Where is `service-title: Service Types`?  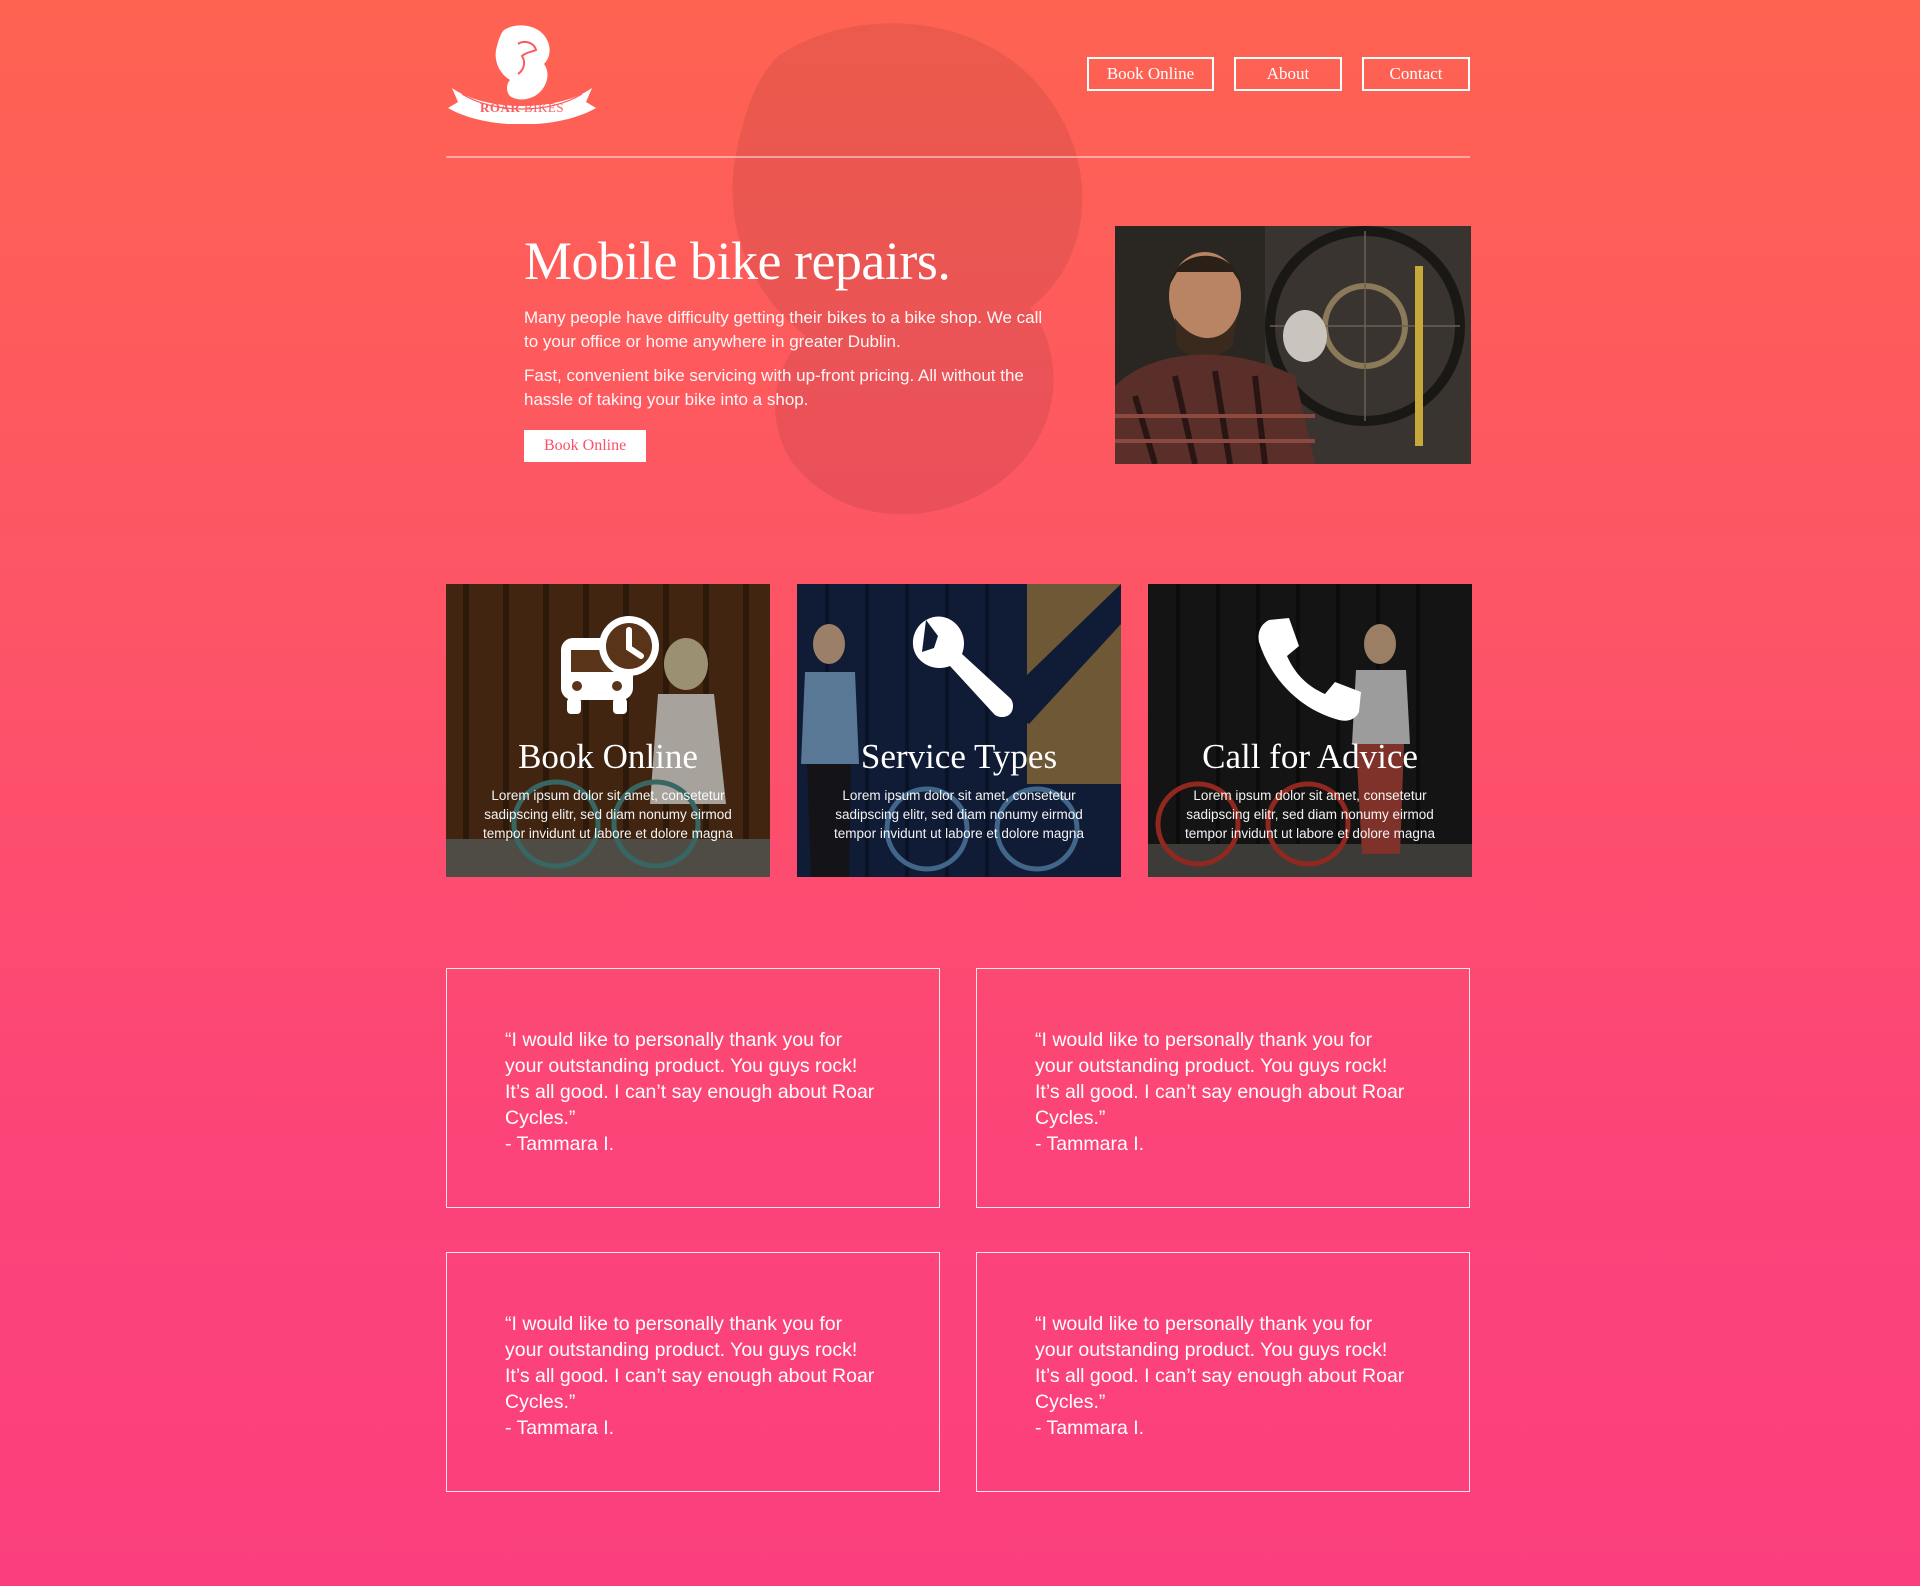
service-title: Service Types is located at coordinates (959, 756).